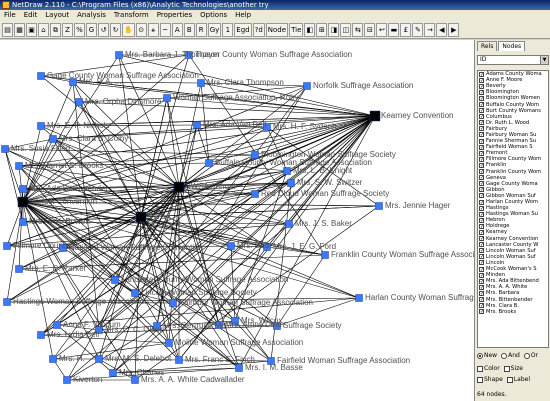 This screenshot has height=401, width=550. What do you see at coordinates (91, 29) in the screenshot?
I see `toolbar-button-7: G` at bounding box center [91, 29].